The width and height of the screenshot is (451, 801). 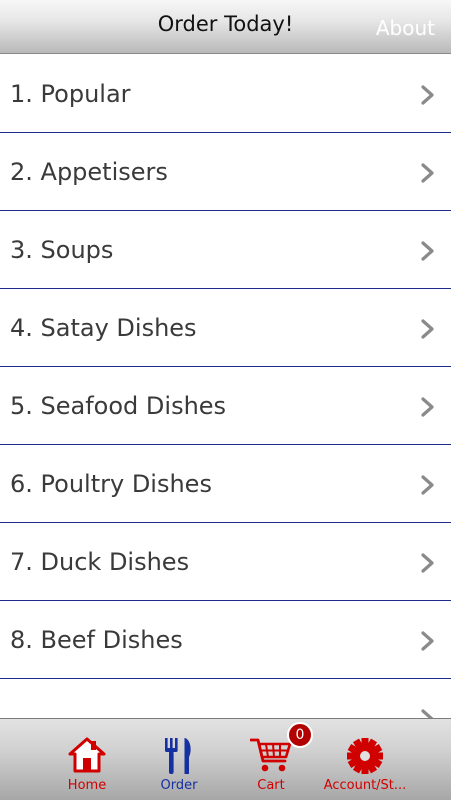 I want to click on category-item-partial, so click(x=225, y=698).